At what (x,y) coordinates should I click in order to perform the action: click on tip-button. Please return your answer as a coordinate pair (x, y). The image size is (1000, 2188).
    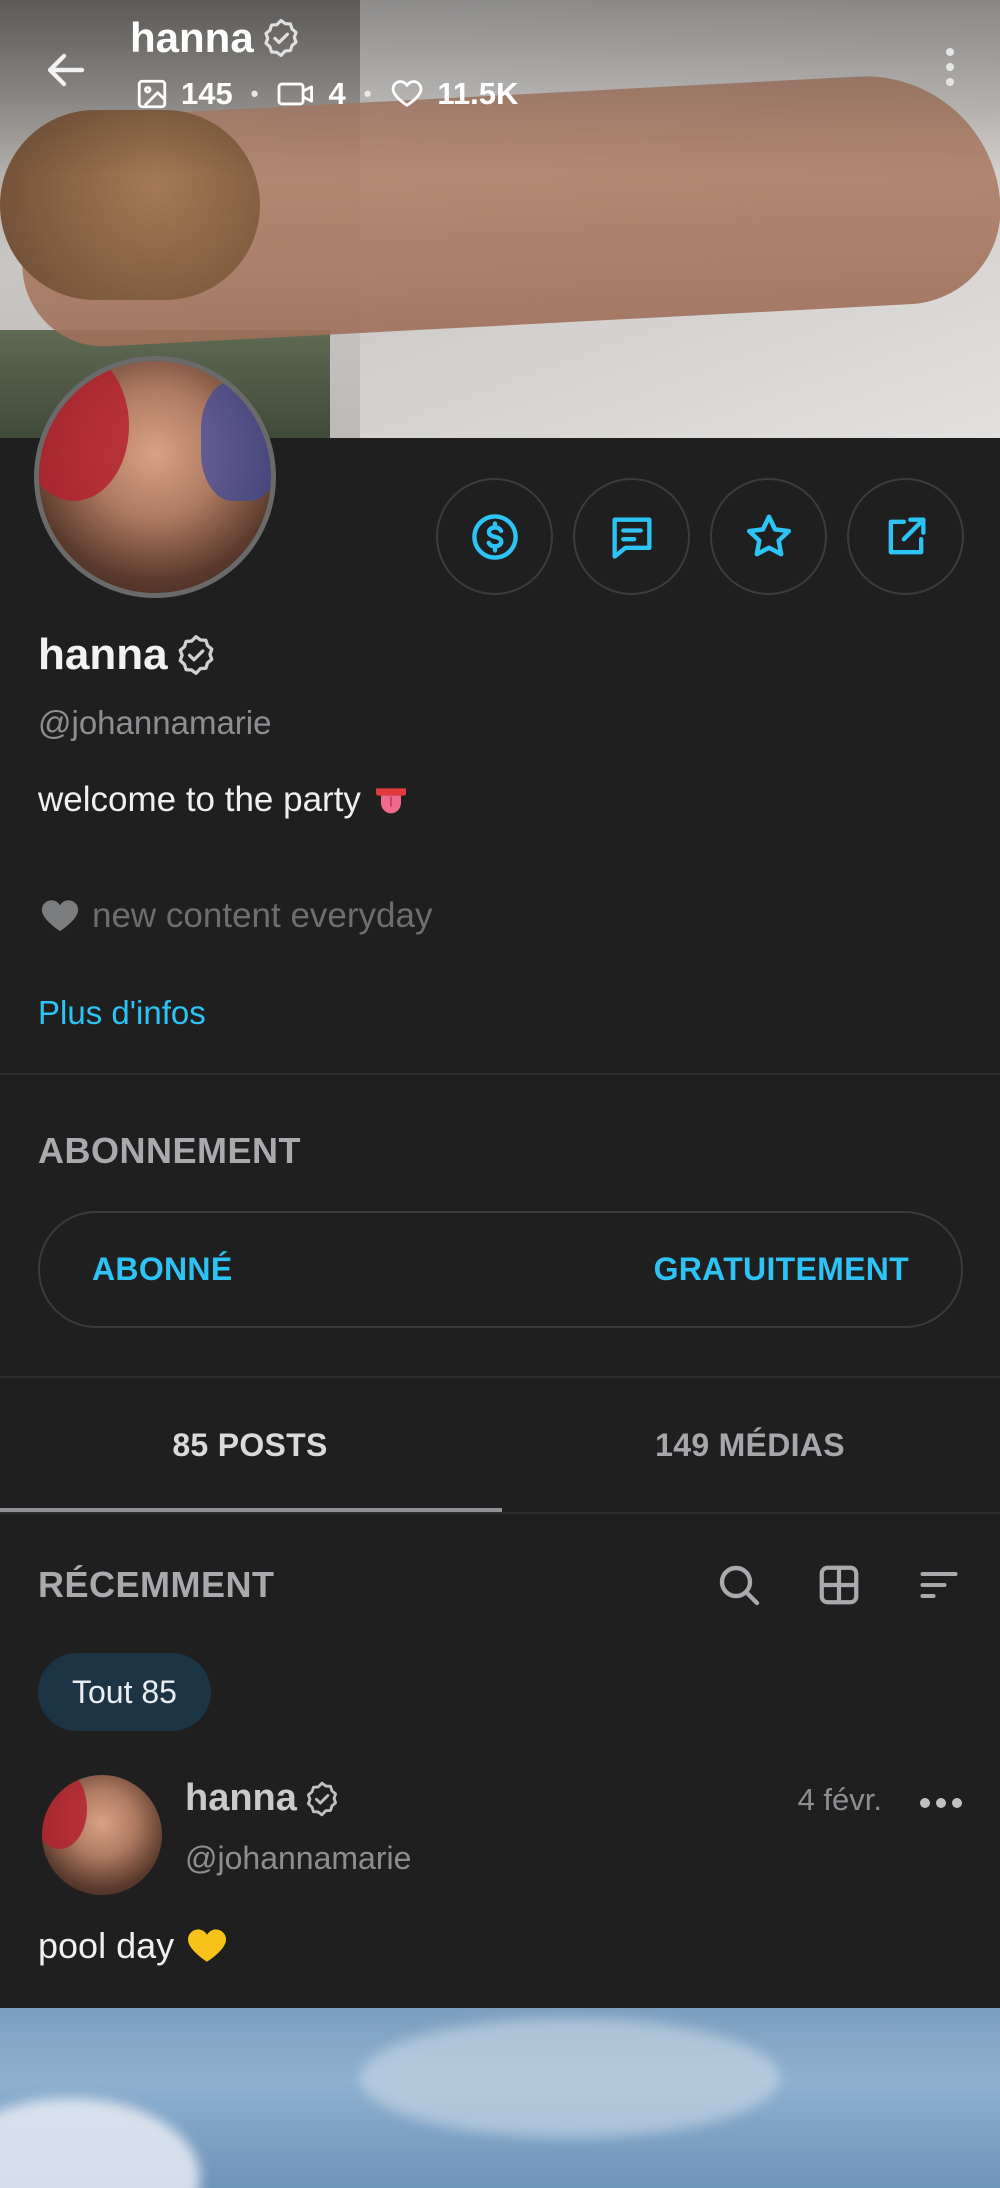
    Looking at the image, I should click on (494, 536).